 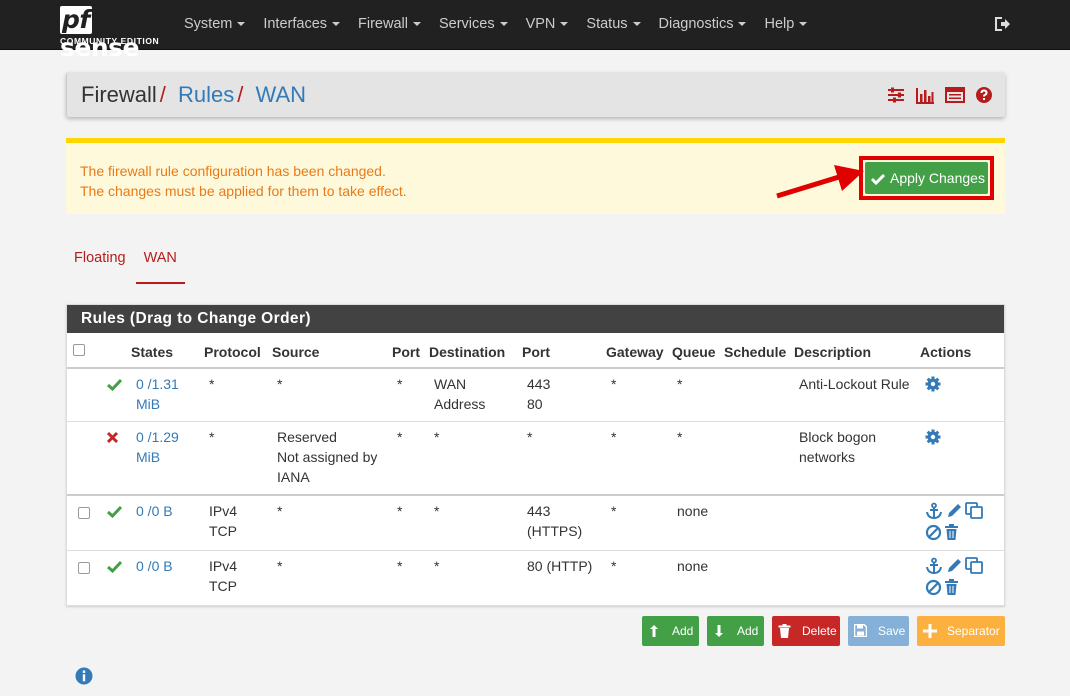 I want to click on dest-port-value: 80 (HTTP), so click(x=560, y=566).